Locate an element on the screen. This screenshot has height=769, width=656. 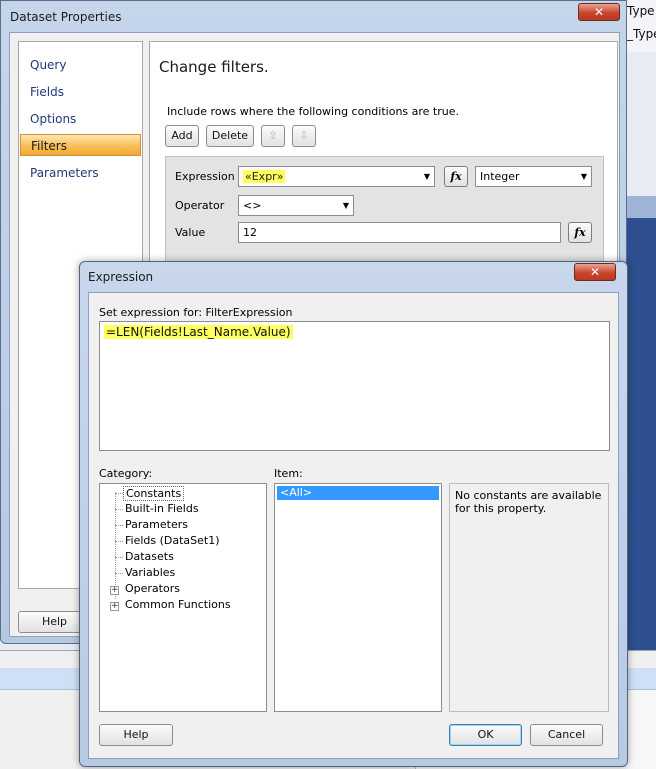
value-fx-button: fx is located at coordinates (580, 232).